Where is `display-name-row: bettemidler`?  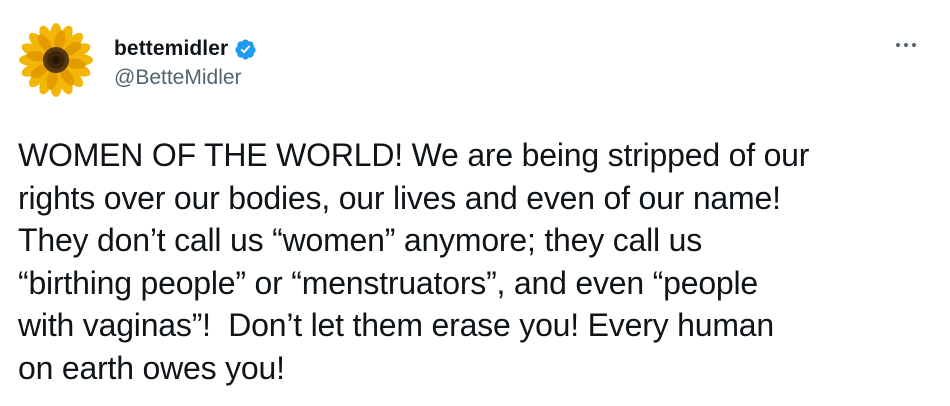
display-name-row: bettemidler is located at coordinates (185, 49).